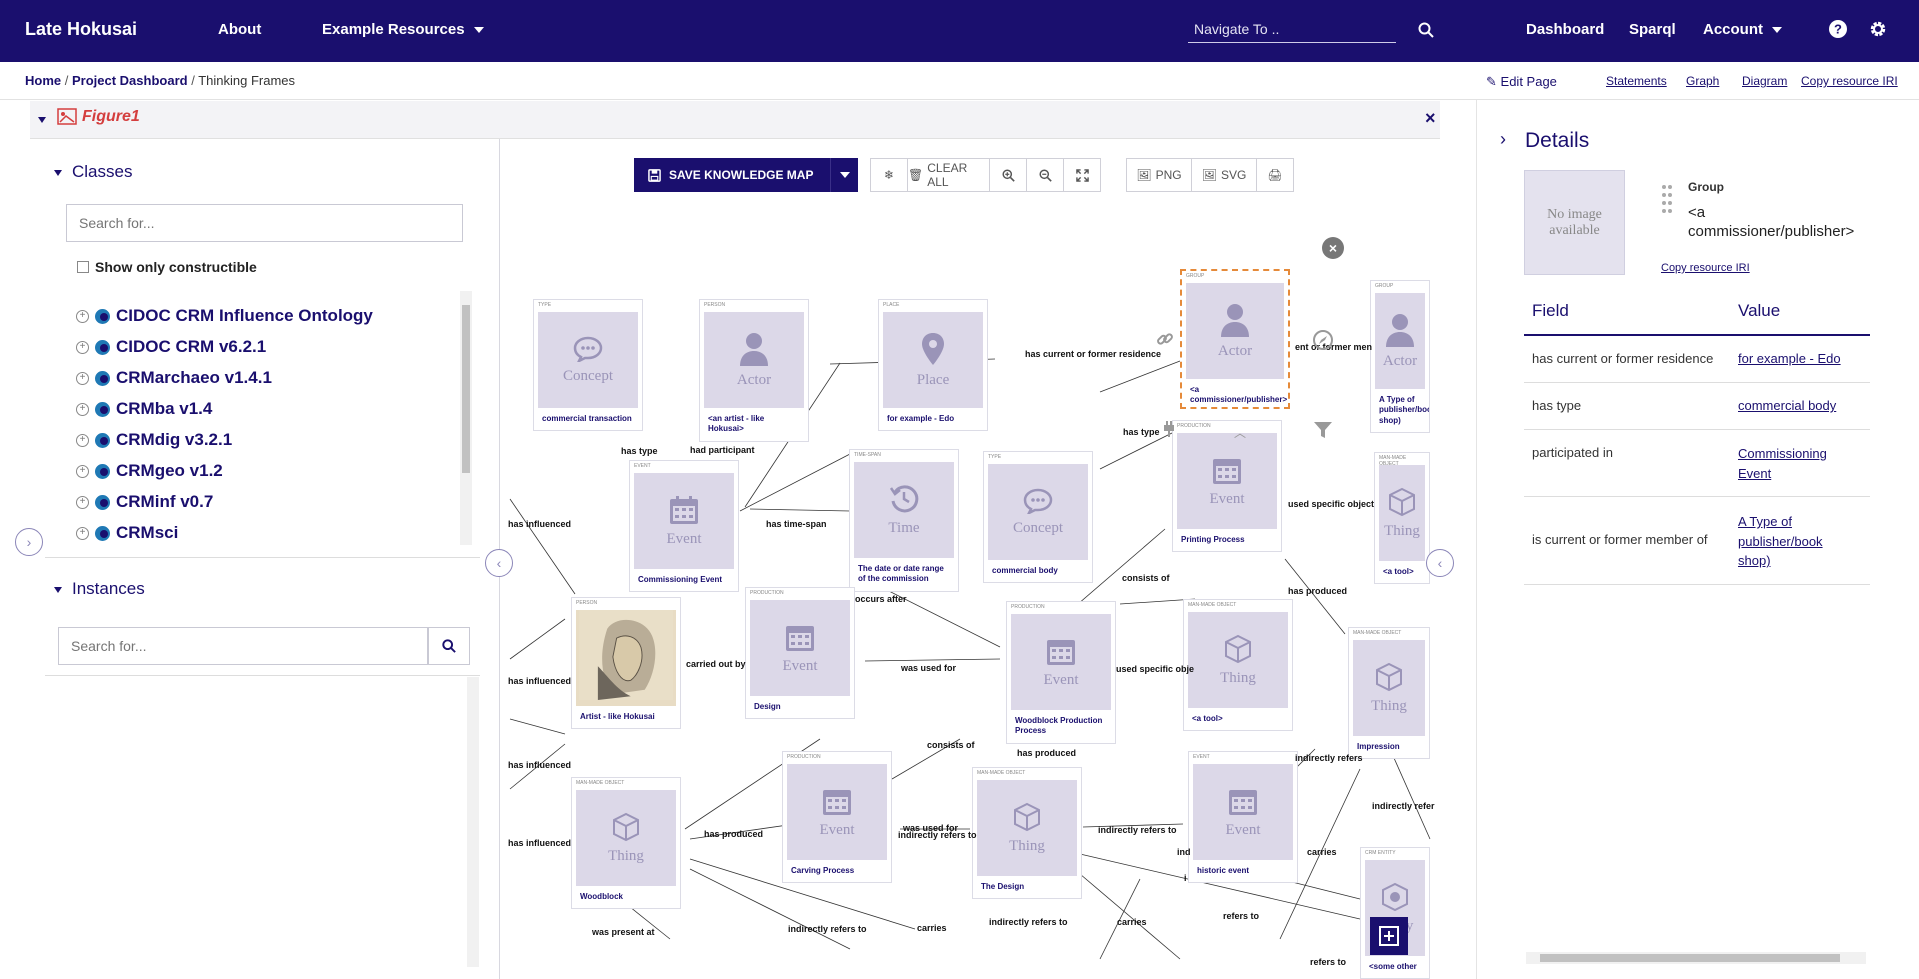 The width and height of the screenshot is (1919, 979). I want to click on gear-icon, so click(1878, 29).